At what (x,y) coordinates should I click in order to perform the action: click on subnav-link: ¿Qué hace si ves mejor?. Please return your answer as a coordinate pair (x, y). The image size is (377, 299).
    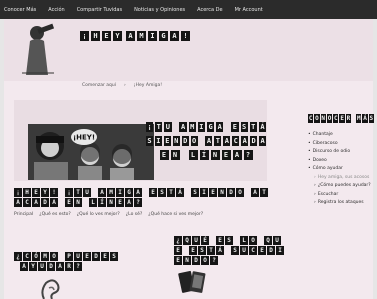
    Looking at the image, I should click on (175, 214).